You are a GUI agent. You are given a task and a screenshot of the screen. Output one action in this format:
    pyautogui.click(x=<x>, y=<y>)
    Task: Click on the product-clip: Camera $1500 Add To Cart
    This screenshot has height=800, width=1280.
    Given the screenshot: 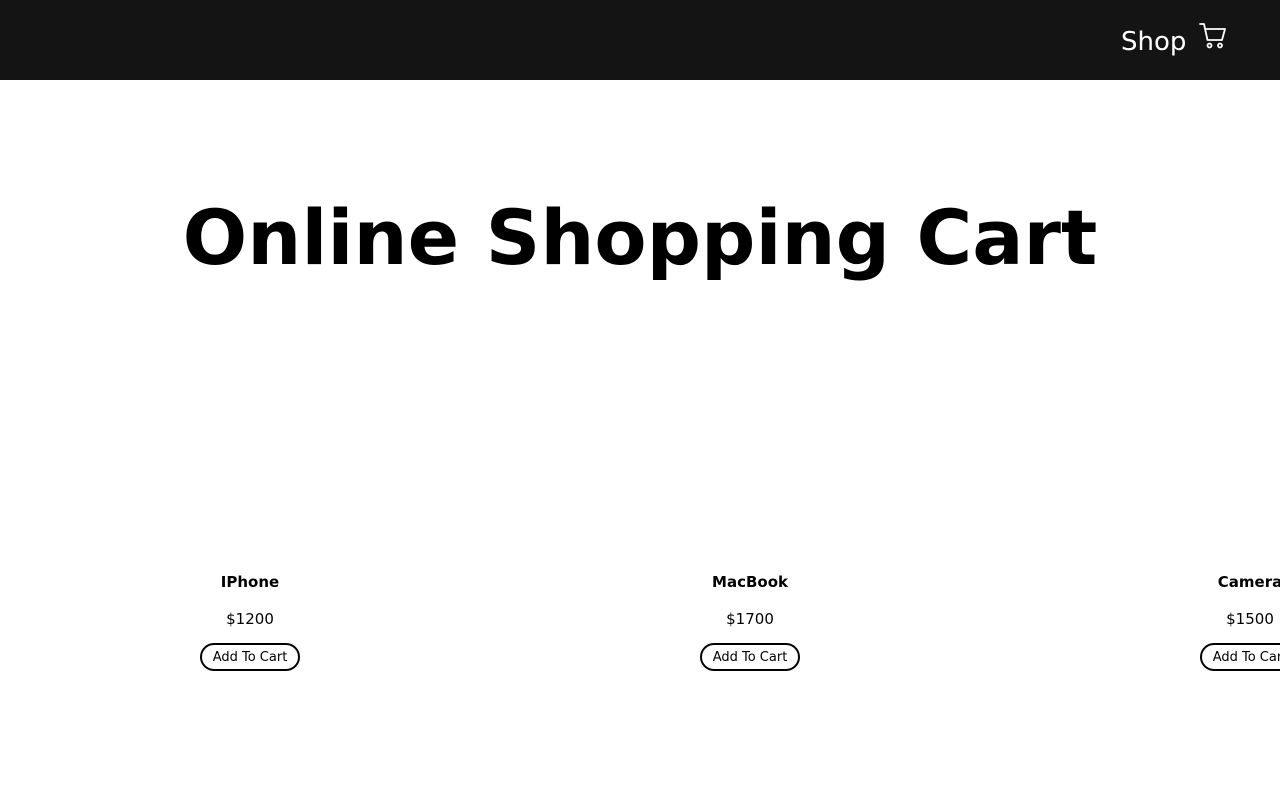 What is the action you would take?
    pyautogui.click(x=1190, y=400)
    